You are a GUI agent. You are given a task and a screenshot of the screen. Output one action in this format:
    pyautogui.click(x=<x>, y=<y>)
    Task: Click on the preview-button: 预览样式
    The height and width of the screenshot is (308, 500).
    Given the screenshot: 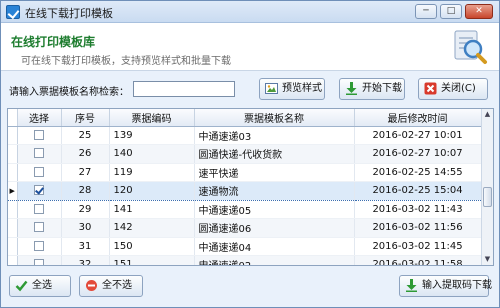 What is the action you would take?
    pyautogui.click(x=292, y=89)
    